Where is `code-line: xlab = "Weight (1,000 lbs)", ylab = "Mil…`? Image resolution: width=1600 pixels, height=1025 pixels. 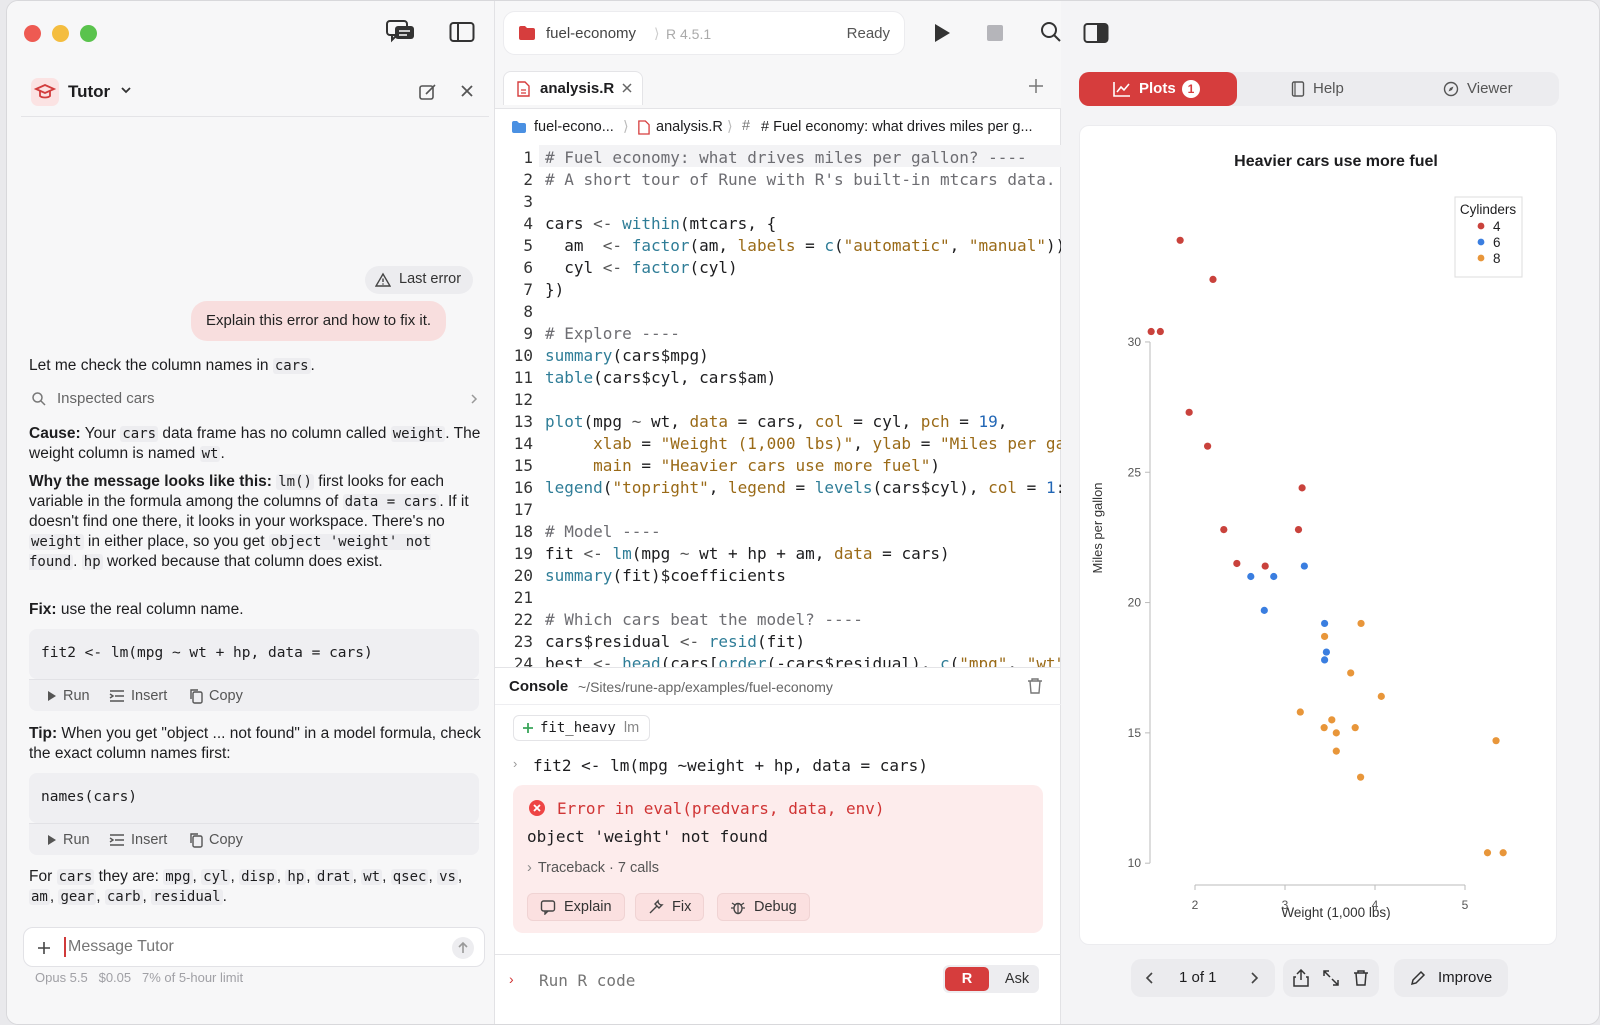
code-line: xlab = "Weight (1,000 lbs)", ylab = "Mil… is located at coordinates (827, 443).